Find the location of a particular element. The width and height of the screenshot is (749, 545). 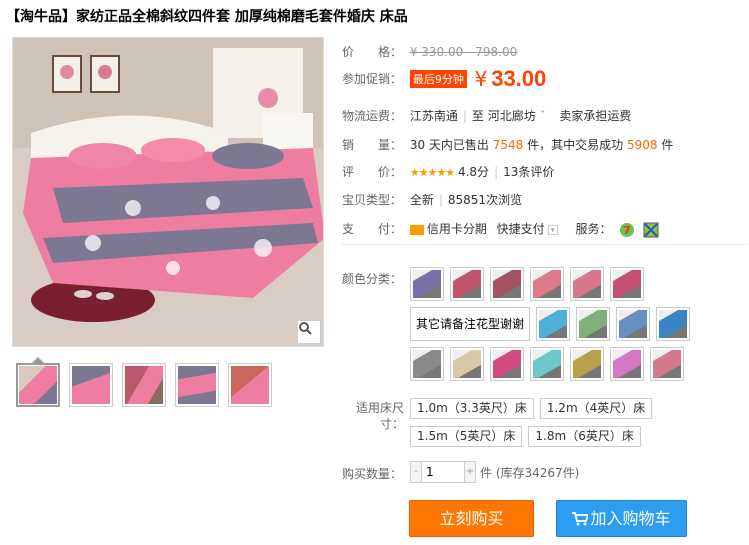

shipping-fee: 卖家承担运费 is located at coordinates (595, 116).